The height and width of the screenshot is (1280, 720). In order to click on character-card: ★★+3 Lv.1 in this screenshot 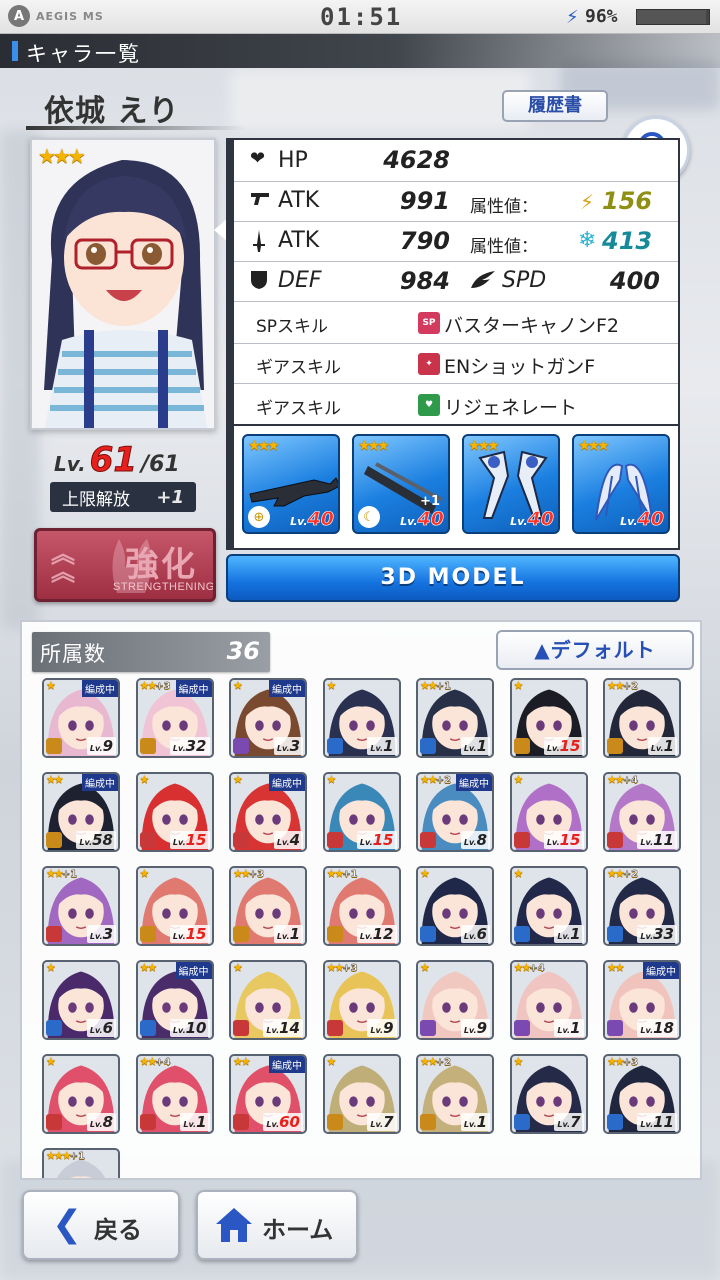, I will do `click(268, 906)`.